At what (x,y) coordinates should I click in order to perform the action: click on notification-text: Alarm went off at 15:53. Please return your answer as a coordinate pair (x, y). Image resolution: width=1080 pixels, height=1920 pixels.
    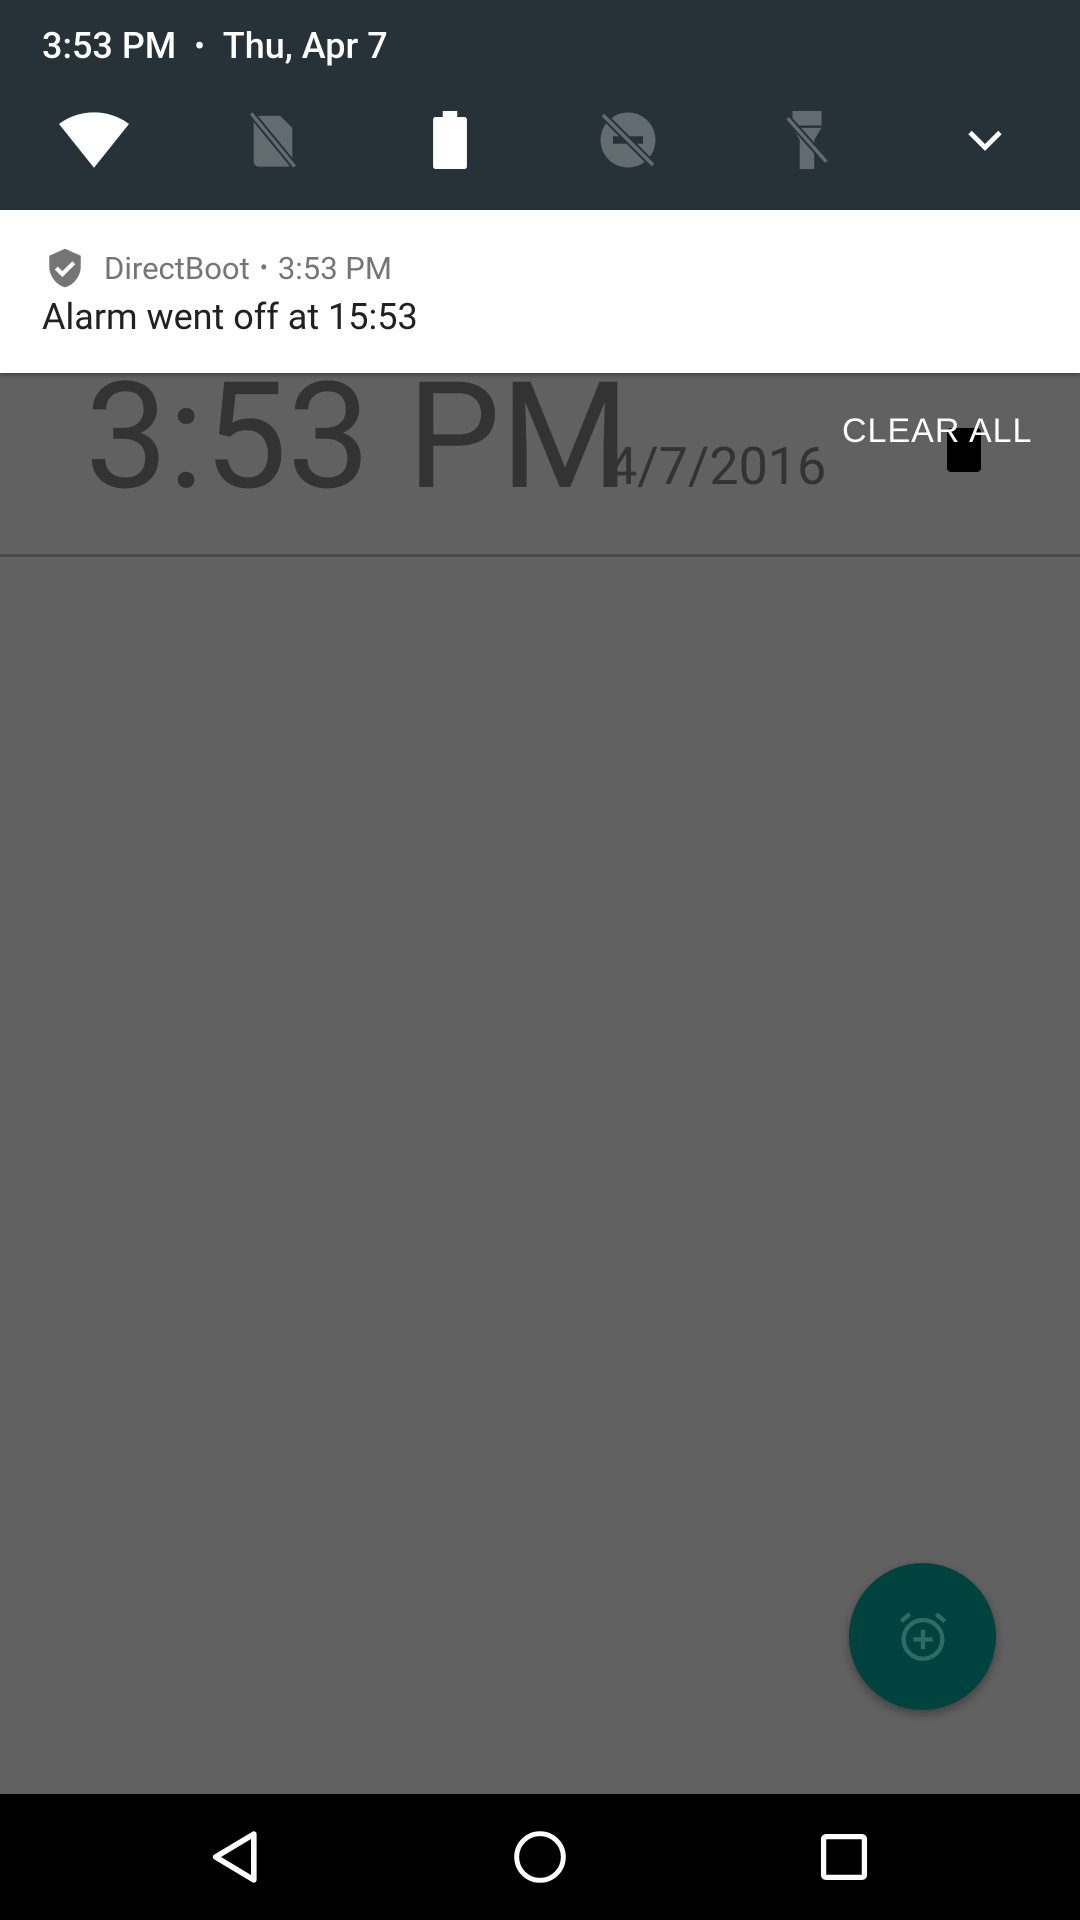
    Looking at the image, I should click on (230, 317).